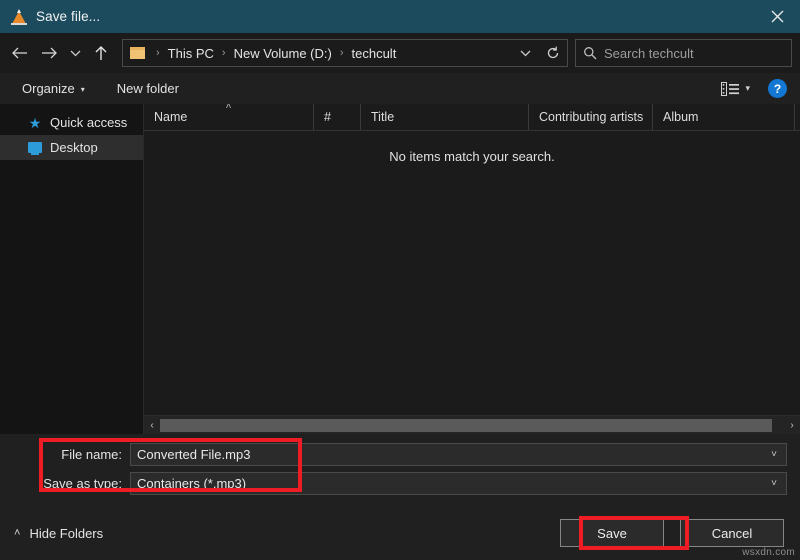 This screenshot has height=560, width=800. I want to click on command-bar: Organize ▾ New folder ▾ ?, so click(400, 88).